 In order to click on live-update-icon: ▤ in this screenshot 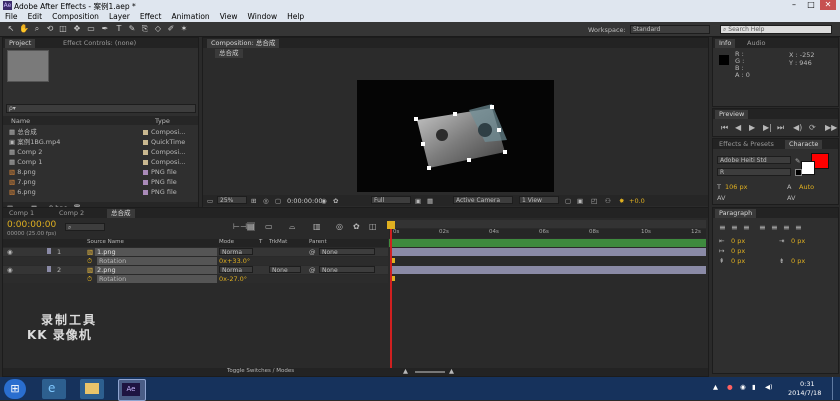, I will do `click(251, 226)`.